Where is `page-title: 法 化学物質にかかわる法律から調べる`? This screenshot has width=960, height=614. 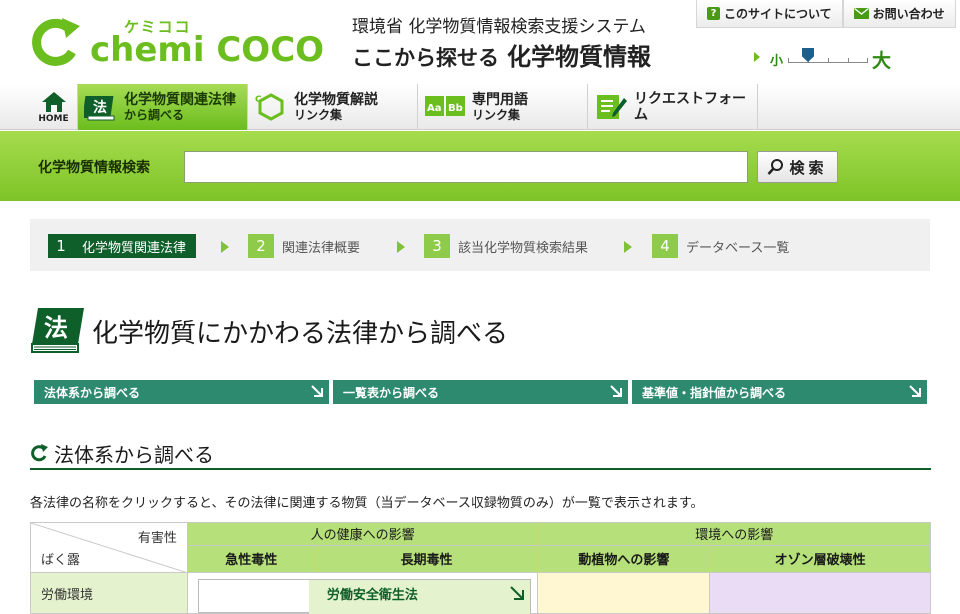
page-title: 法 化学物質にかかわる法律から調べる is located at coordinates (269, 331).